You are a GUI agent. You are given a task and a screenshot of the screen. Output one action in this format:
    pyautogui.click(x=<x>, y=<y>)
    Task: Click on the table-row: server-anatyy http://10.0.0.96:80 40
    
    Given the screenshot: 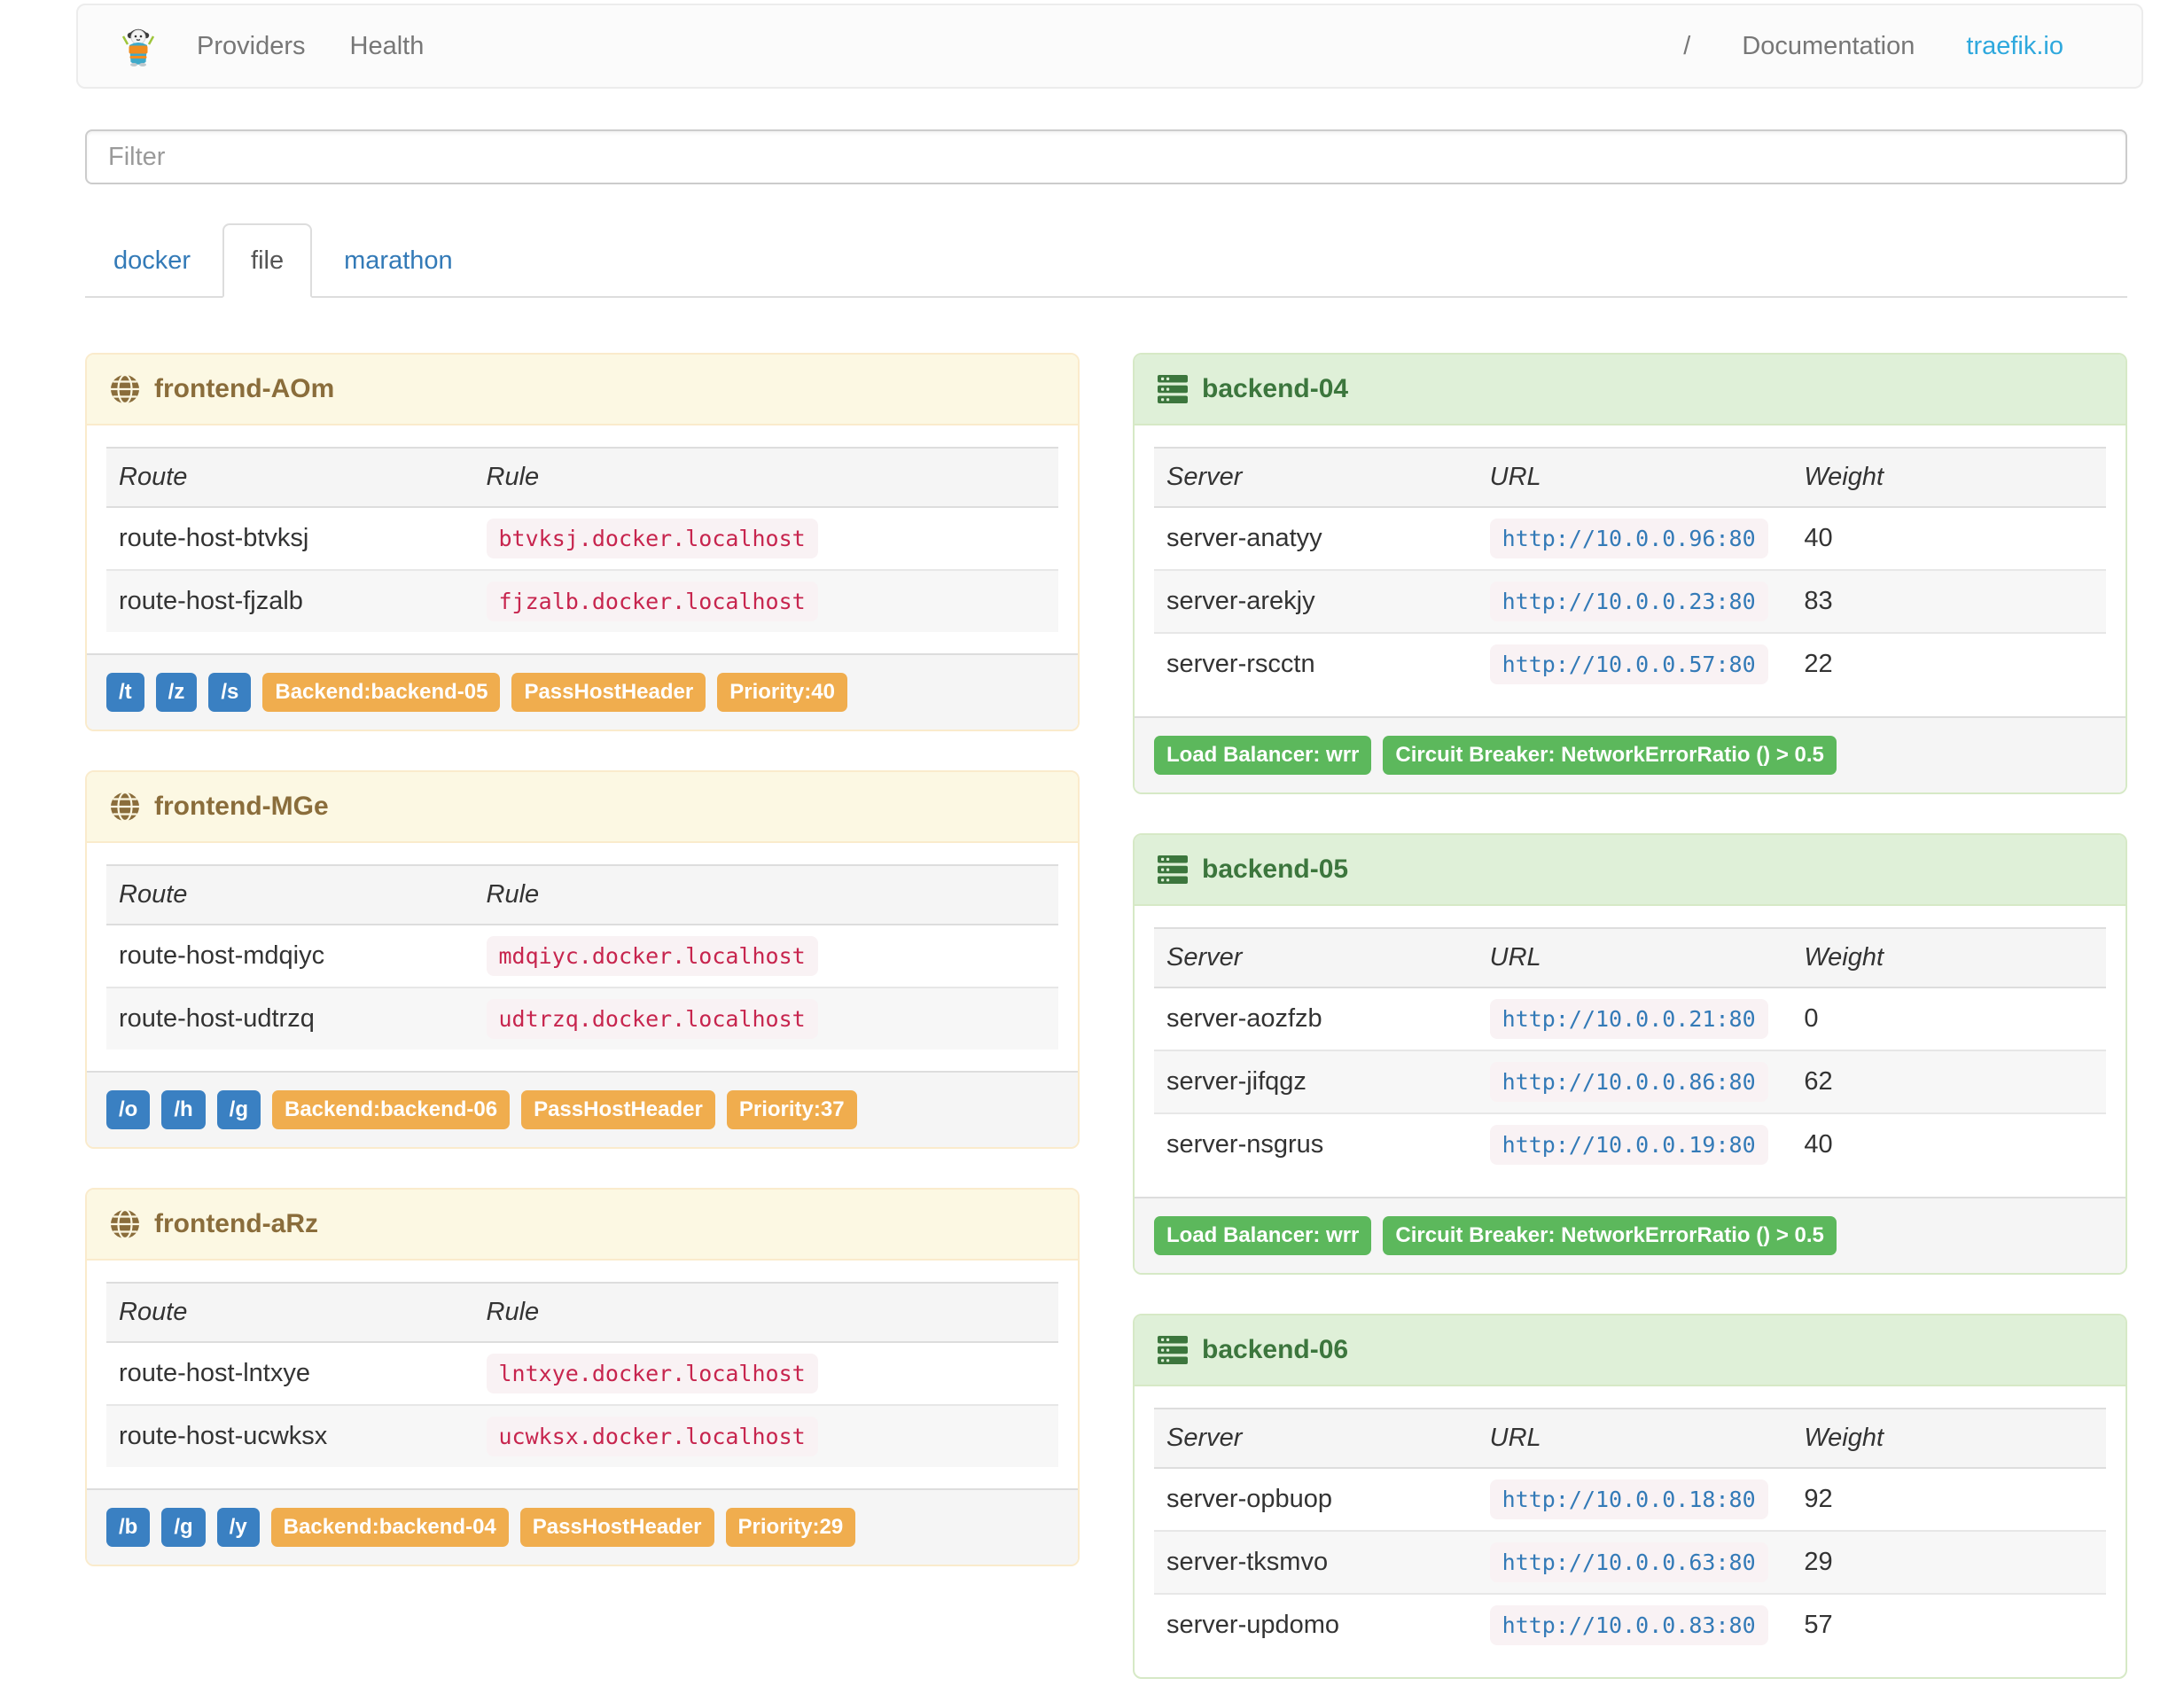 What is the action you would take?
    pyautogui.click(x=1630, y=538)
    